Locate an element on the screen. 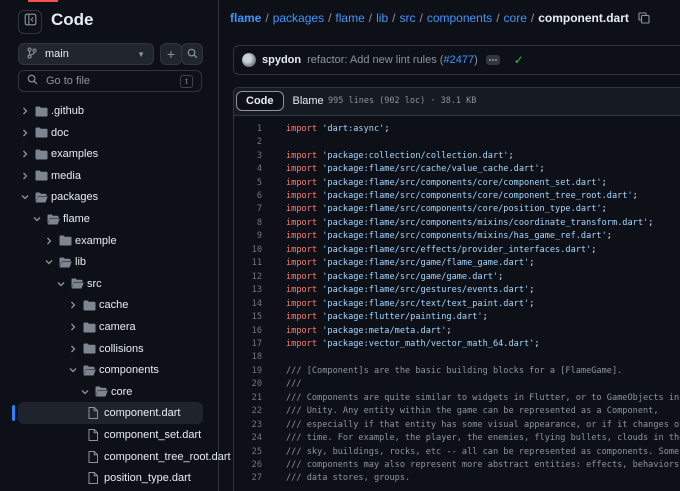 The image size is (680, 491). tree-item-label: cache is located at coordinates (114, 305).